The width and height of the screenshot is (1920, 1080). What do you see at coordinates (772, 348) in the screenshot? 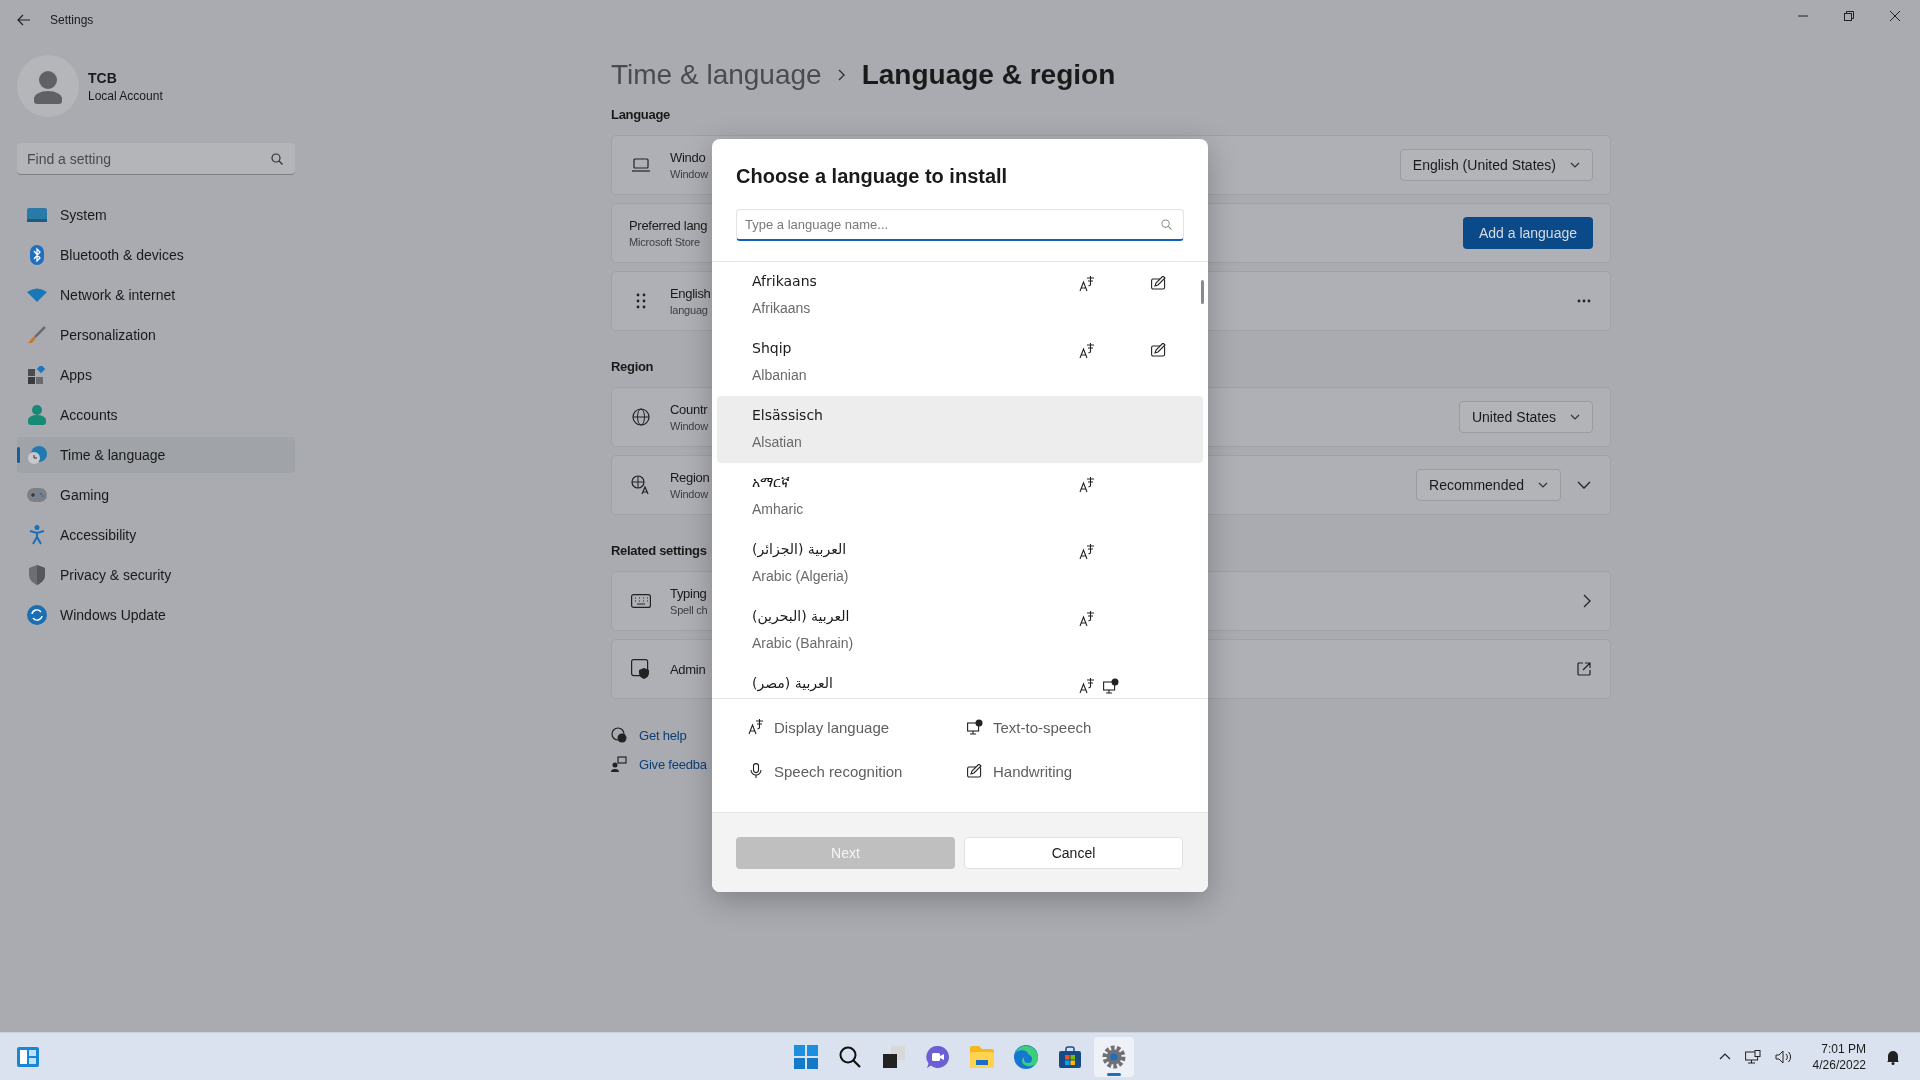
I see `language-name: Shqip` at bounding box center [772, 348].